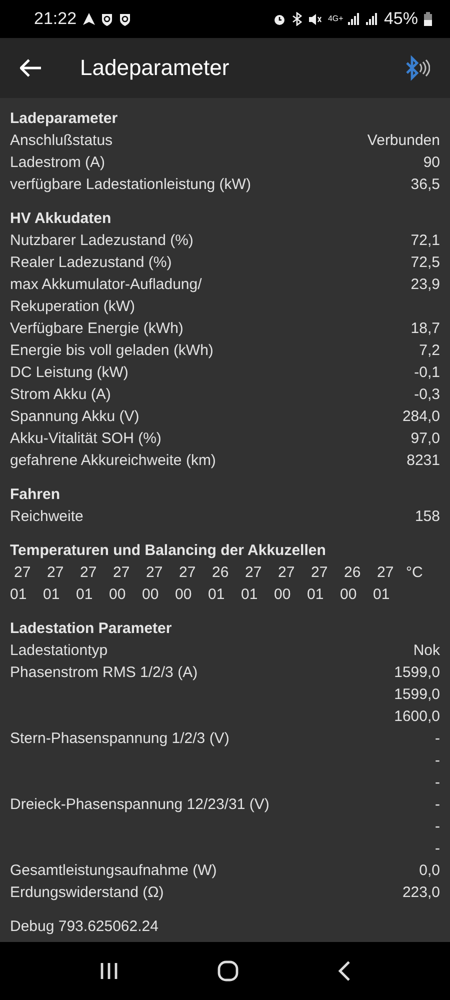 The image size is (450, 1000). Describe the element at coordinates (423, 461) in the screenshot. I see `parameter-value: 8231` at that location.